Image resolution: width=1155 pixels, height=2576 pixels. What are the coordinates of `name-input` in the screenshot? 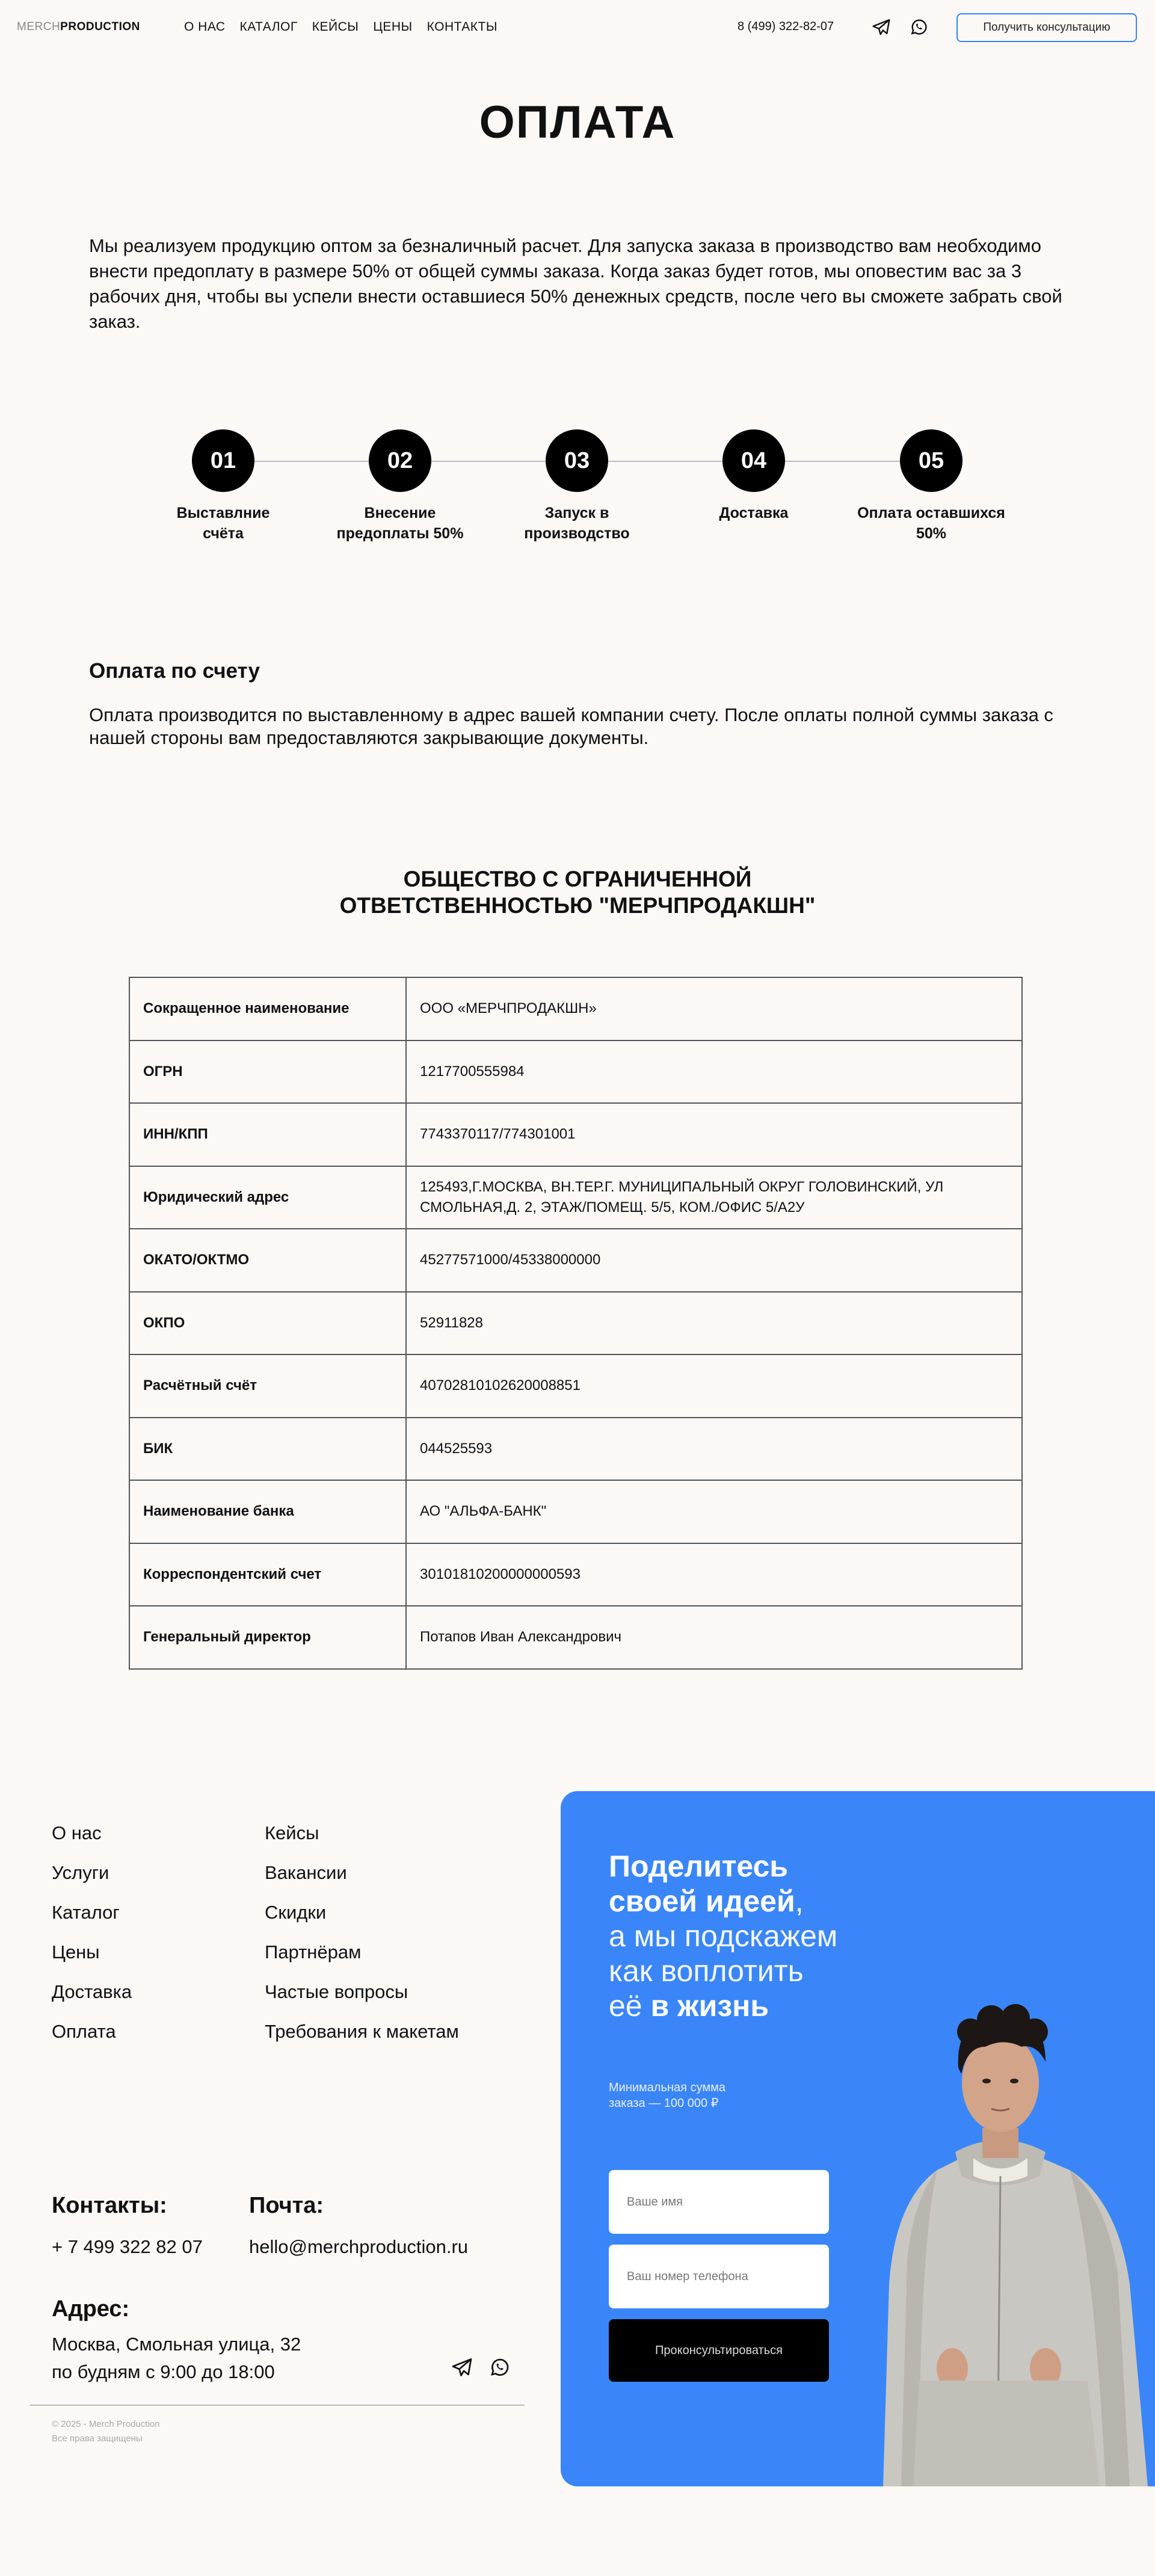 It's located at (719, 2202).